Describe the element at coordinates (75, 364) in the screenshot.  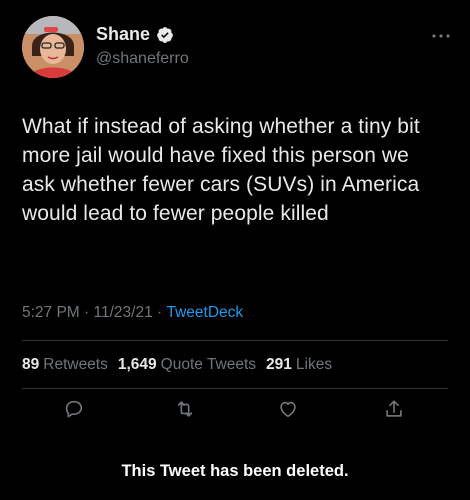
I see `retweets-label: Retweets` at that location.